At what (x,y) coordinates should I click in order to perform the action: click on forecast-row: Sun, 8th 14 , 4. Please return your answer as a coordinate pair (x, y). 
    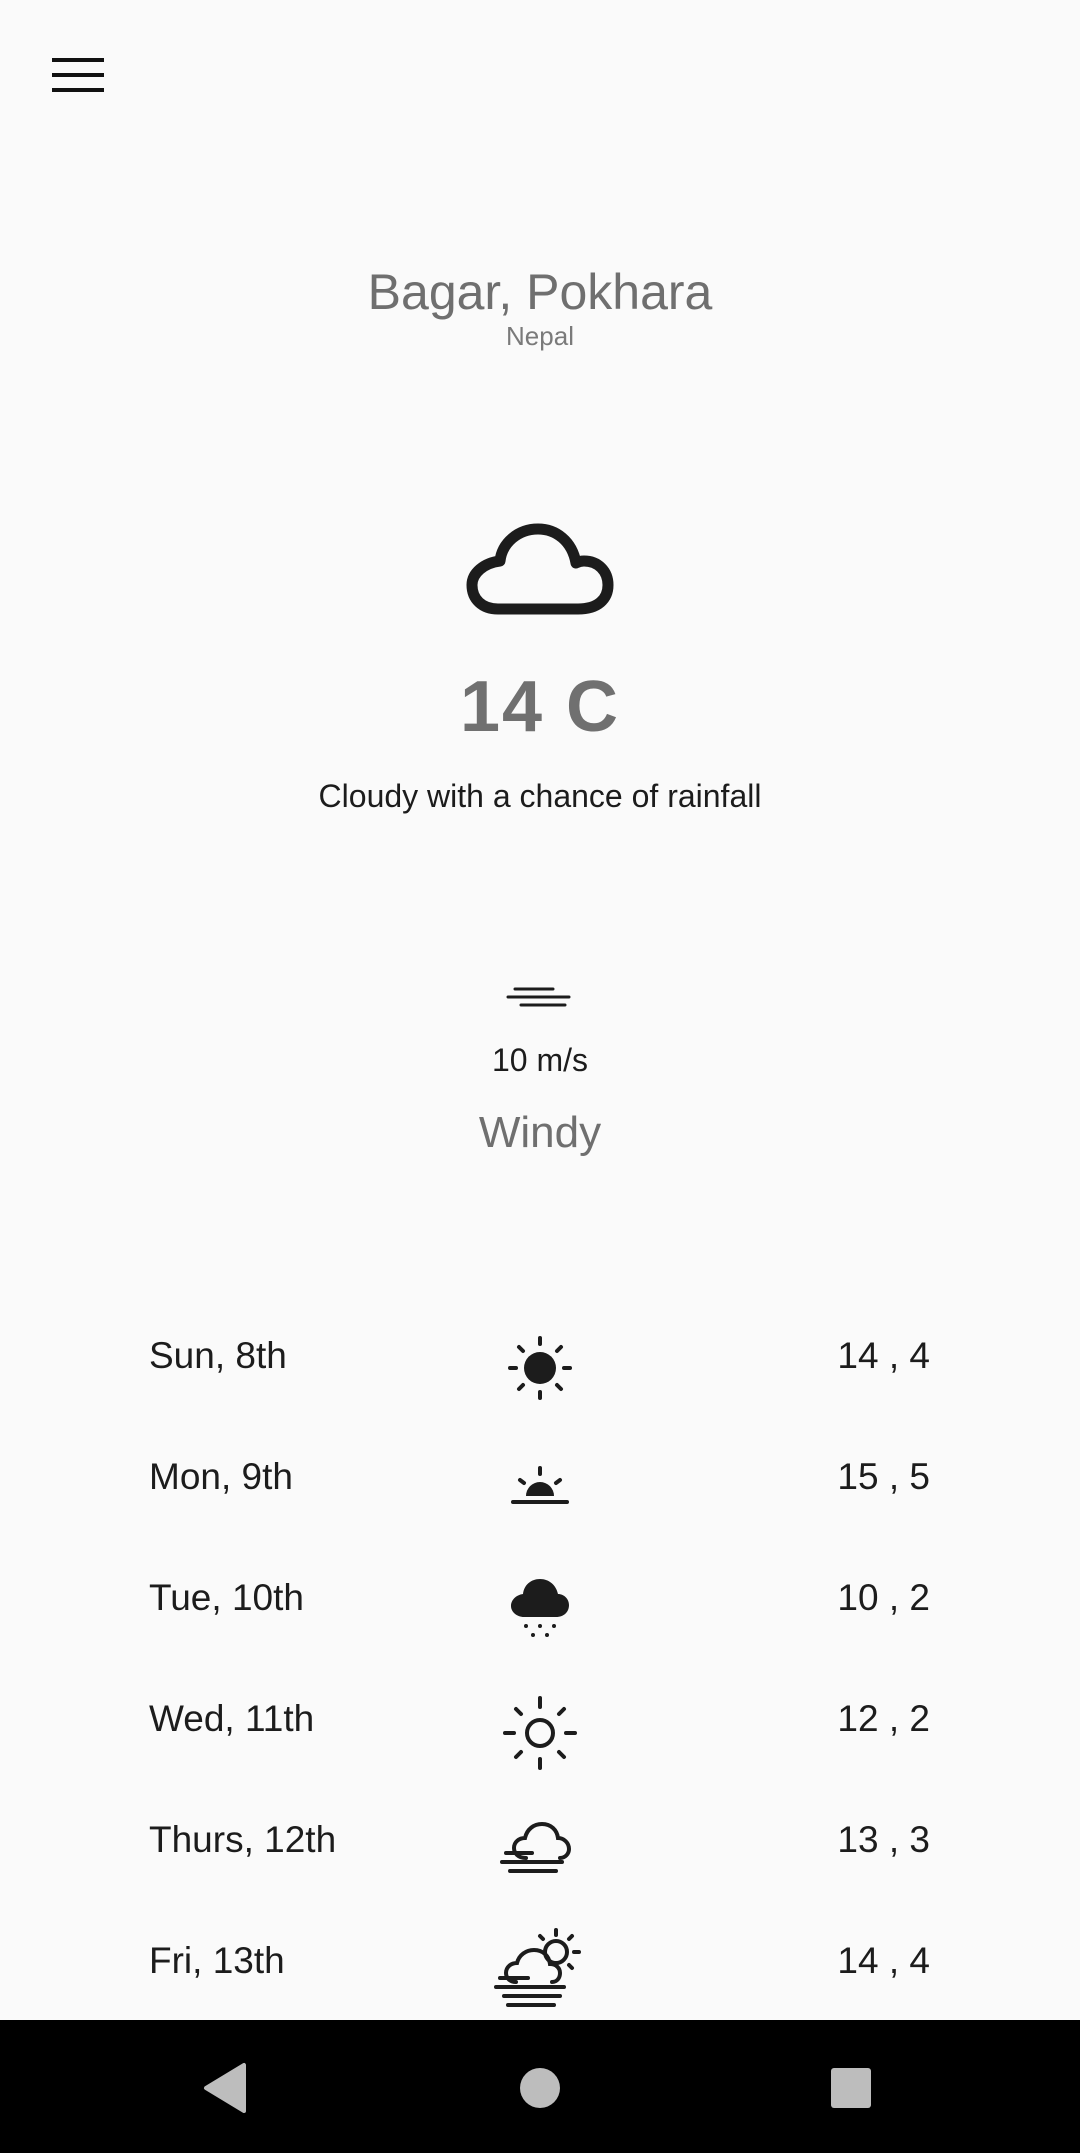
    Looking at the image, I should click on (540, 1367).